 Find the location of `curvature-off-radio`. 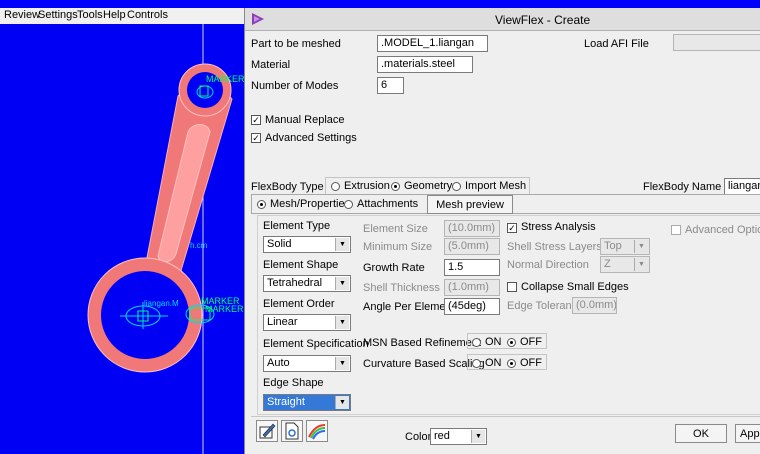

curvature-off-radio is located at coordinates (511, 363).